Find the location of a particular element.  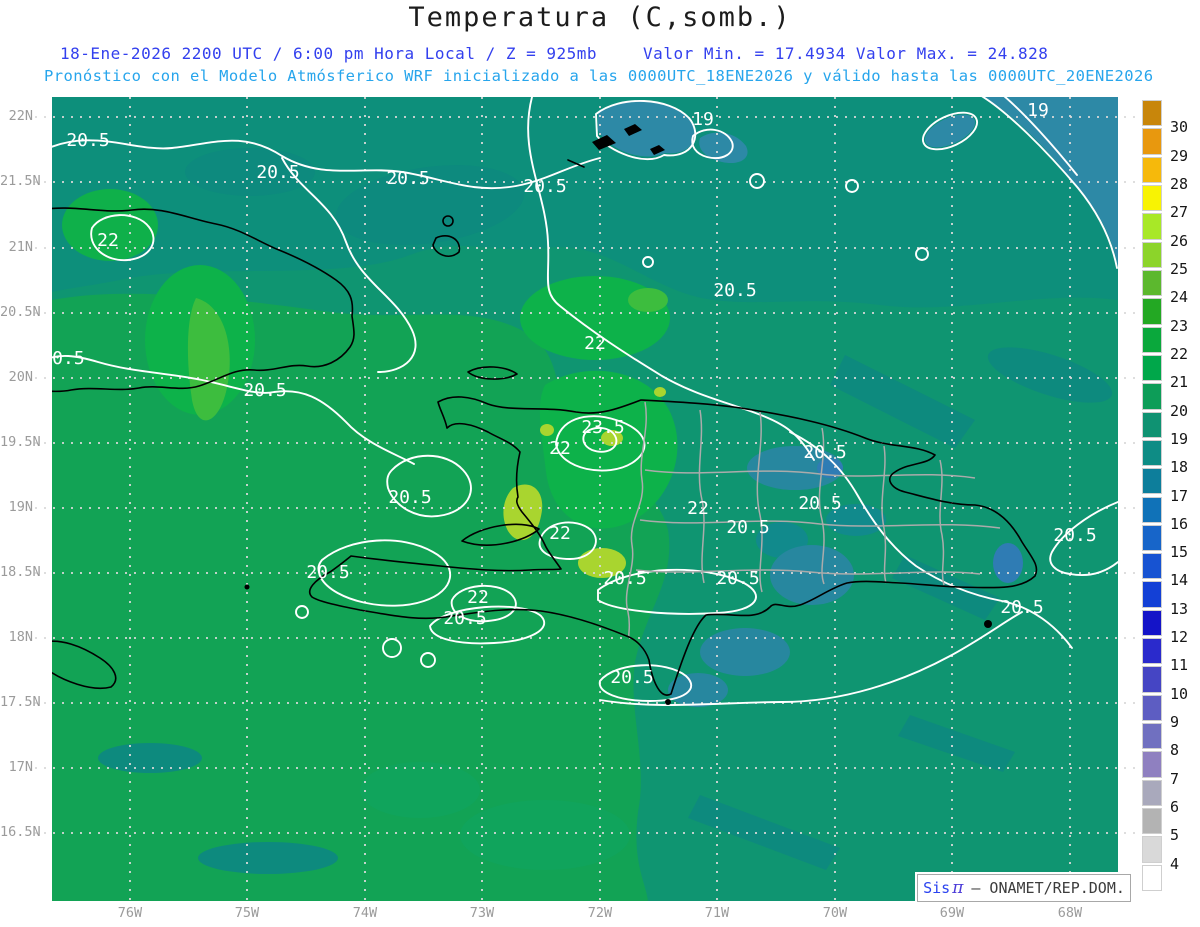

lon-tick-label: 72W is located at coordinates (600, 913).